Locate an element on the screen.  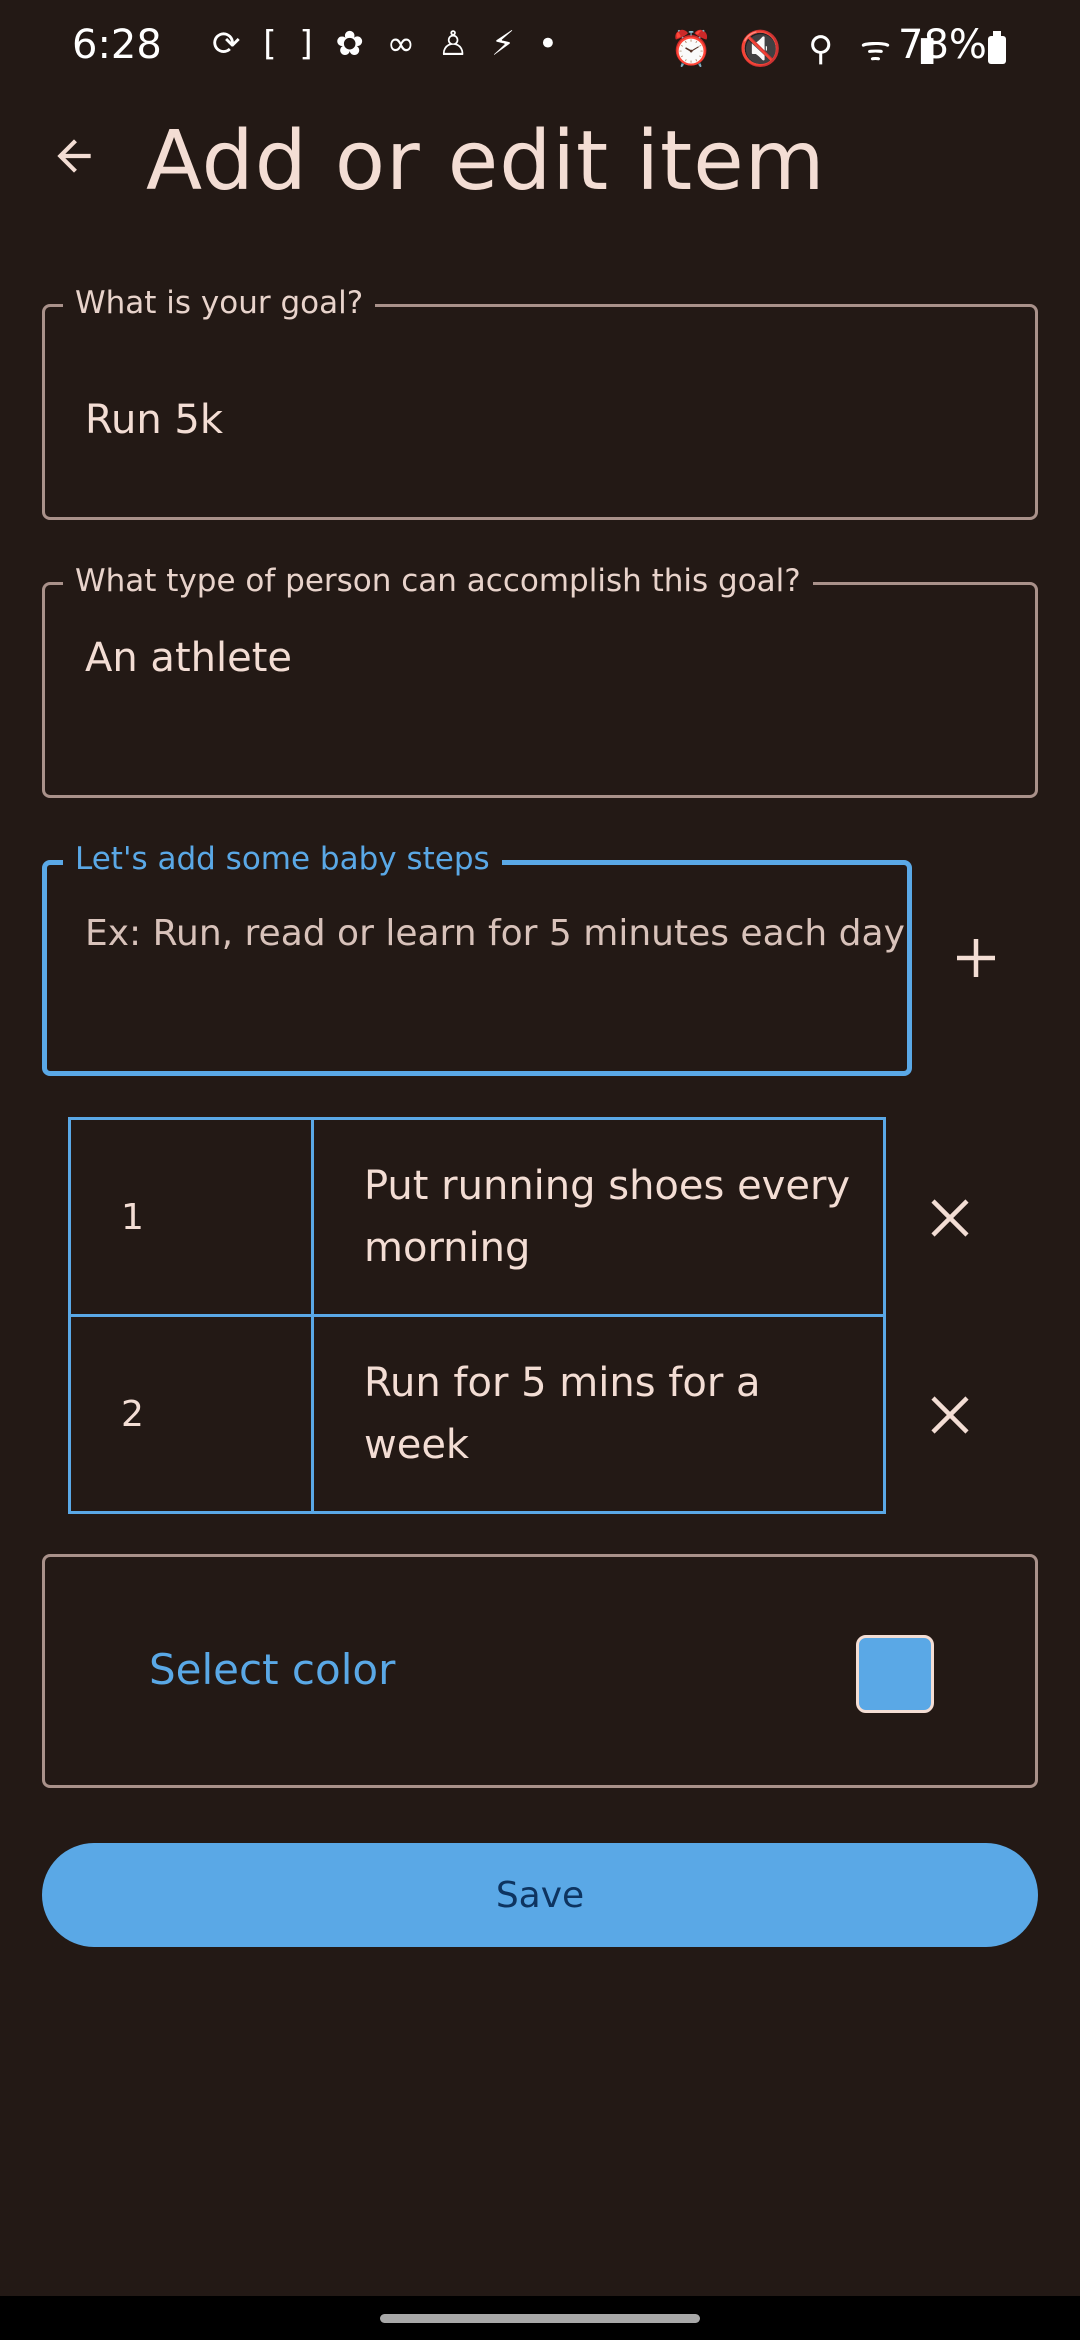
color-swatch is located at coordinates (895, 1674).